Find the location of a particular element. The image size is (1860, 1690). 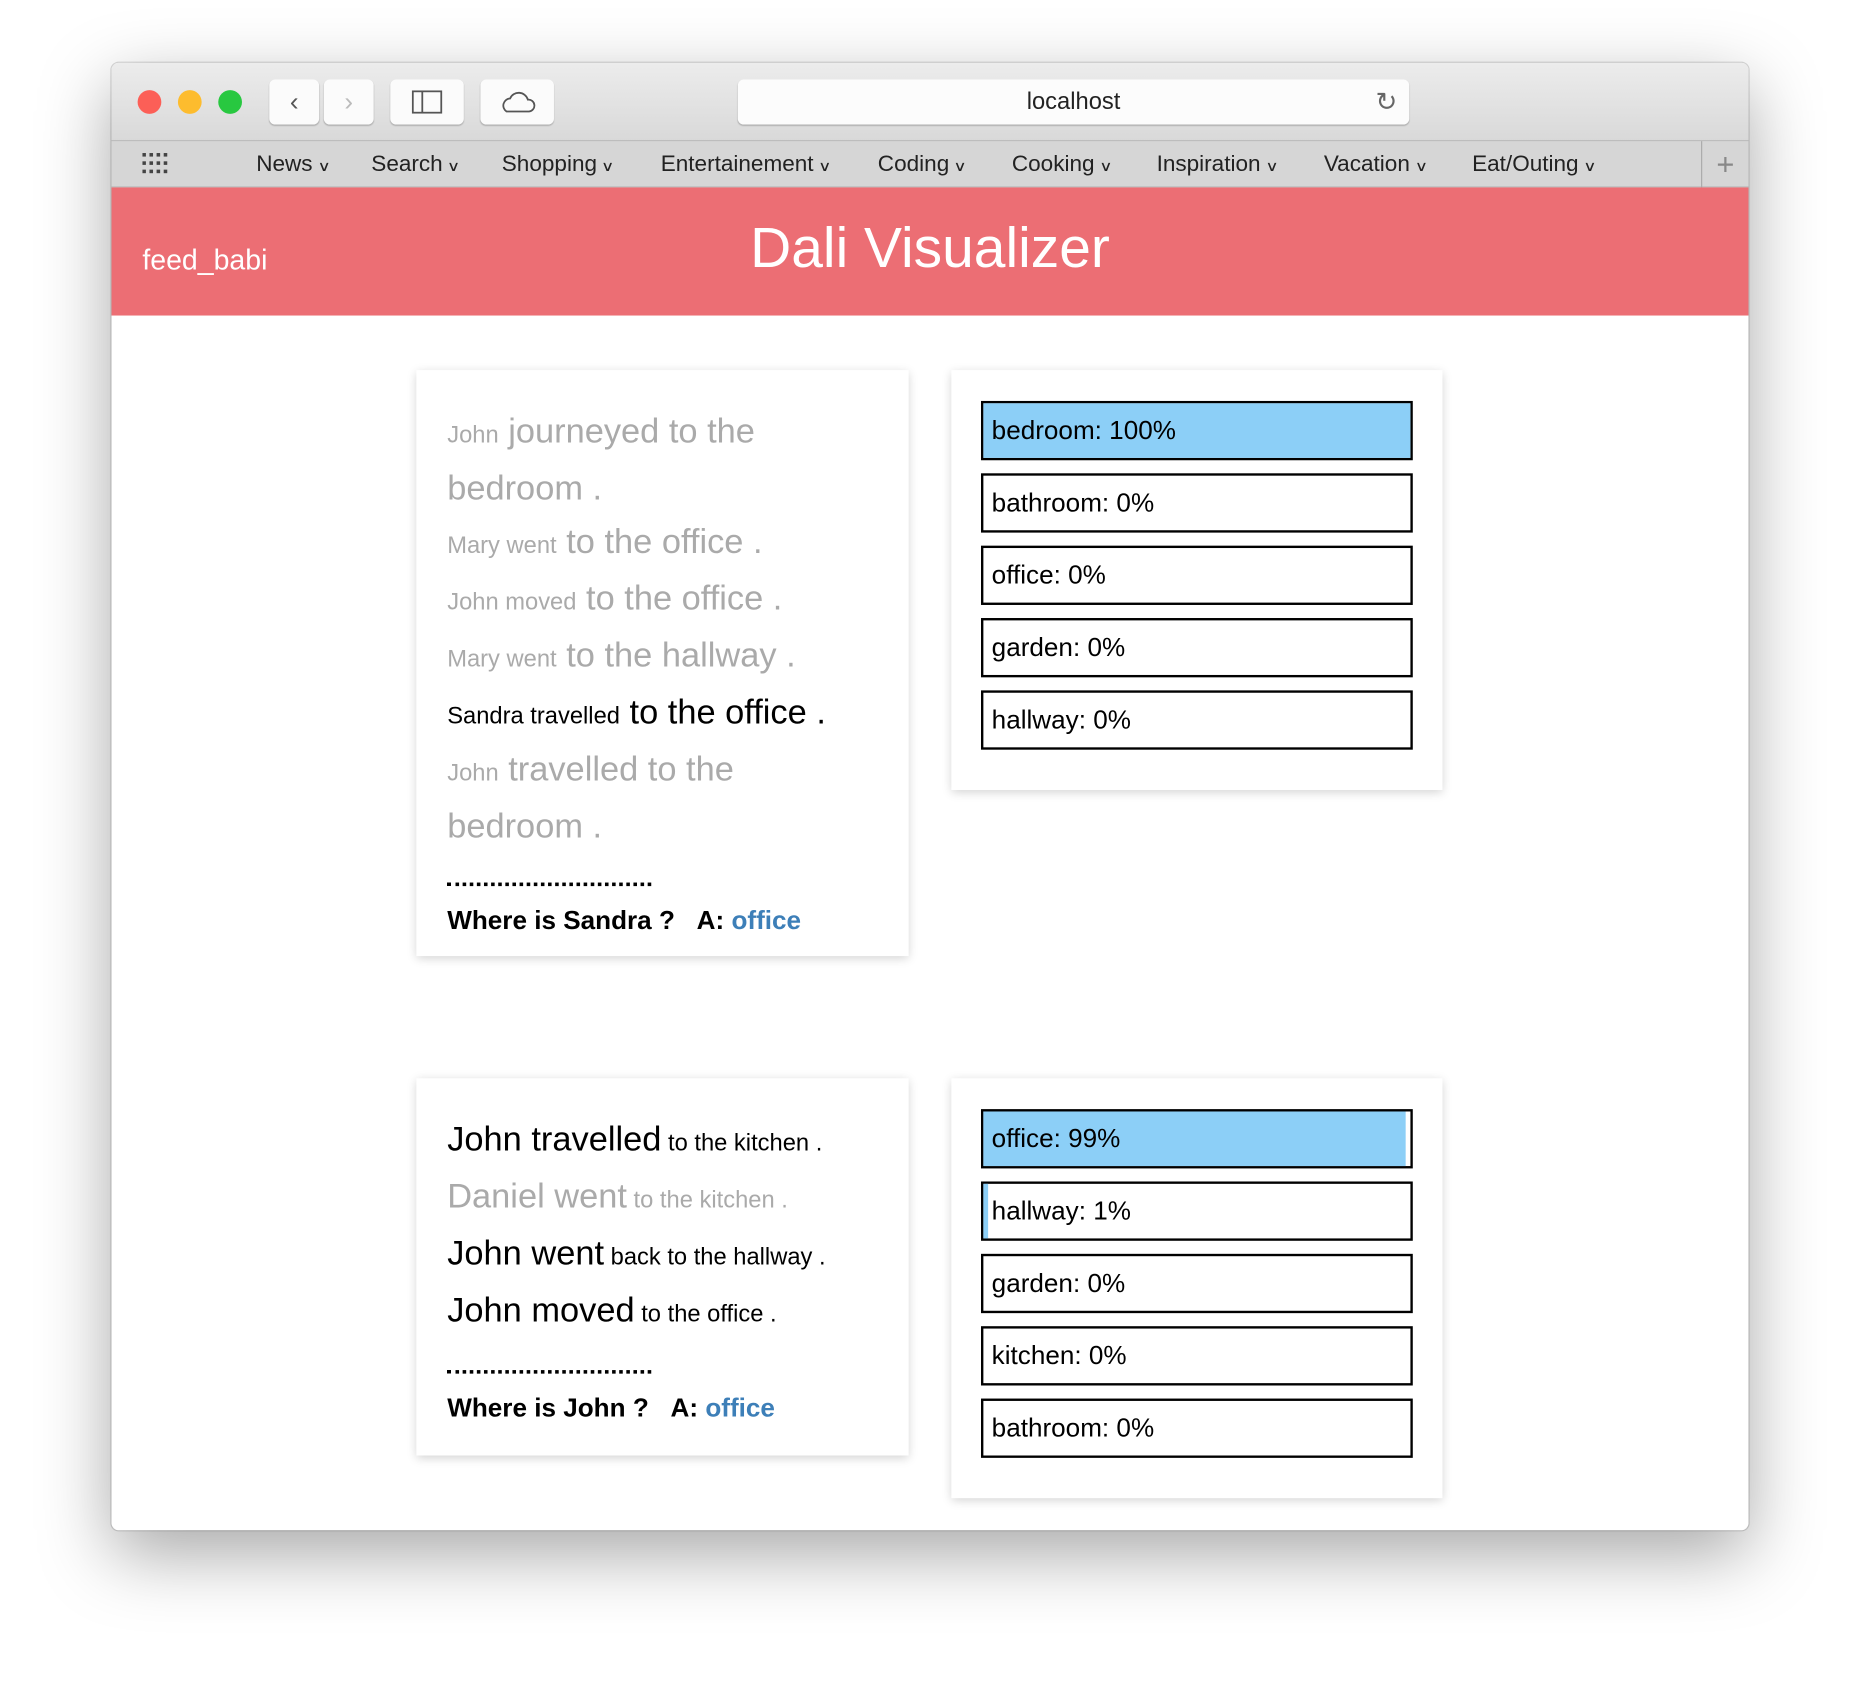

new-tab-button: + is located at coordinates (1724, 165).